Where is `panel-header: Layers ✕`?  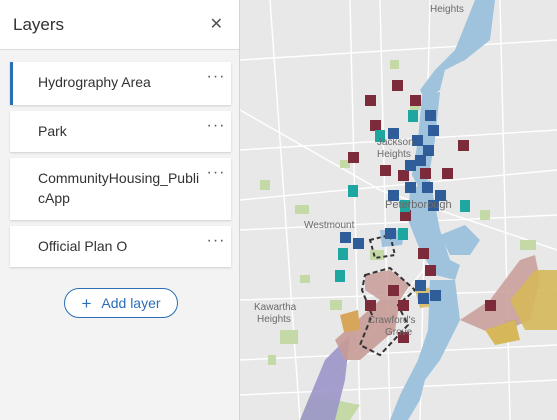
panel-header: Layers ✕ is located at coordinates (119, 25).